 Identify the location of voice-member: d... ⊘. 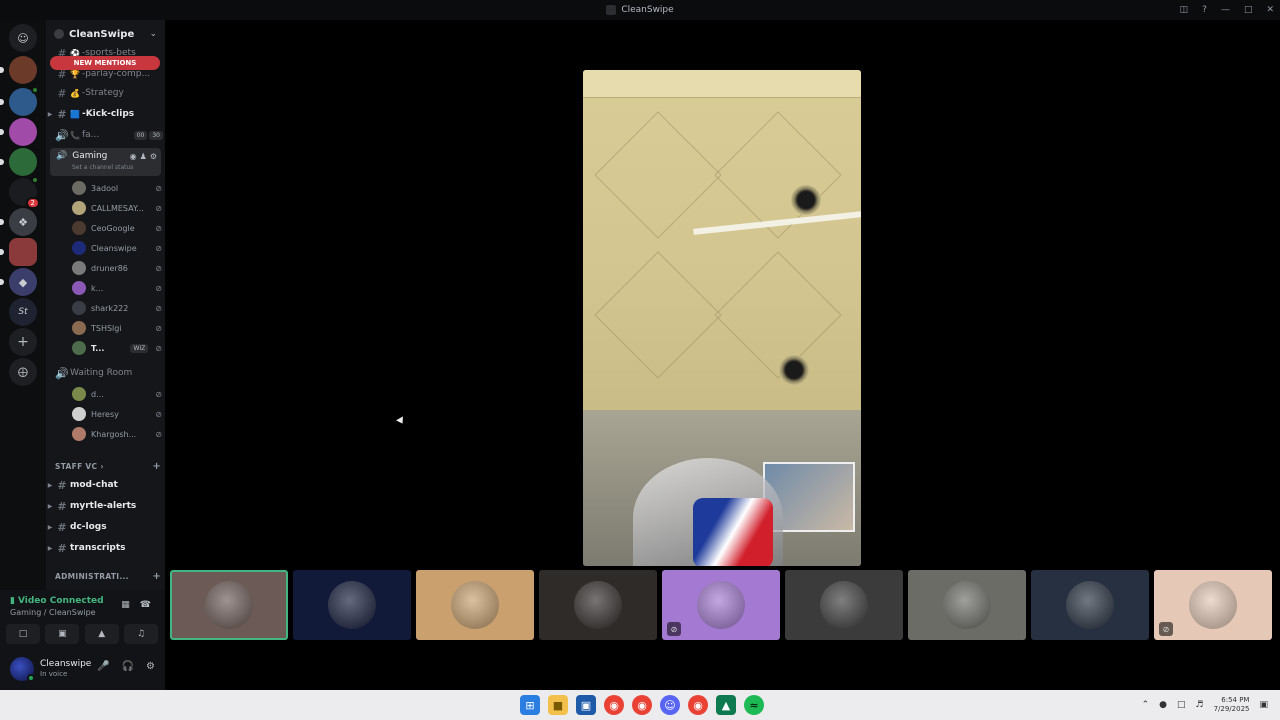
(117, 394).